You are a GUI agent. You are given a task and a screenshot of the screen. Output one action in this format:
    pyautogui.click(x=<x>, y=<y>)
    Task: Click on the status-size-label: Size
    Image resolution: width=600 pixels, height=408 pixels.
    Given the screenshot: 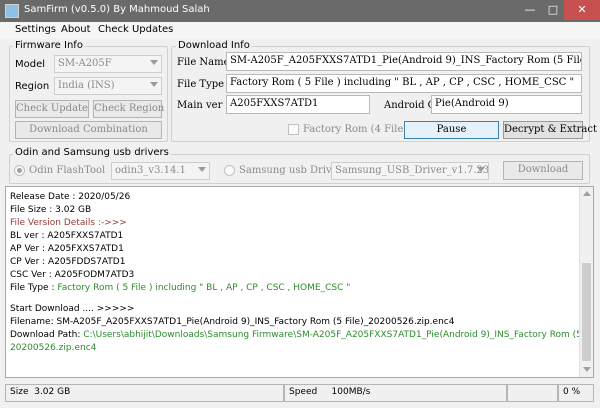 What is the action you would take?
    pyautogui.click(x=19, y=392)
    